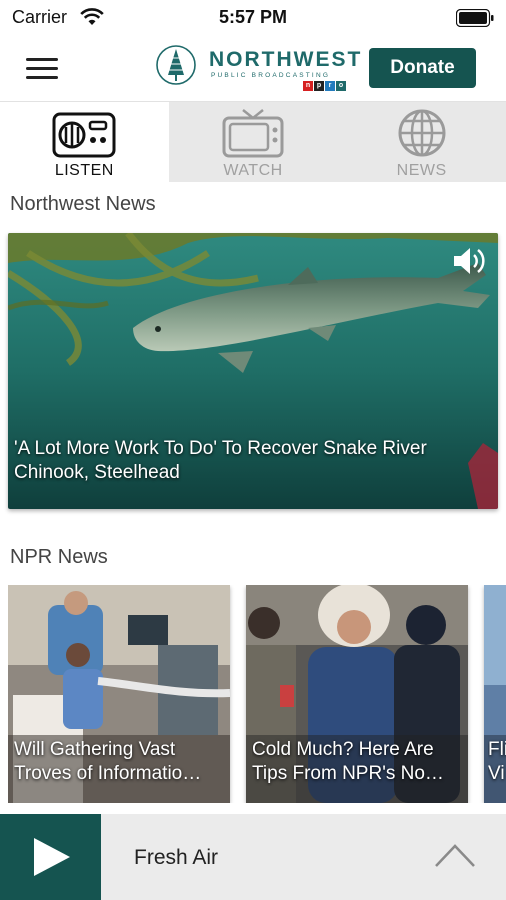  I want to click on npr-news-heading: NPR News, so click(59, 557).